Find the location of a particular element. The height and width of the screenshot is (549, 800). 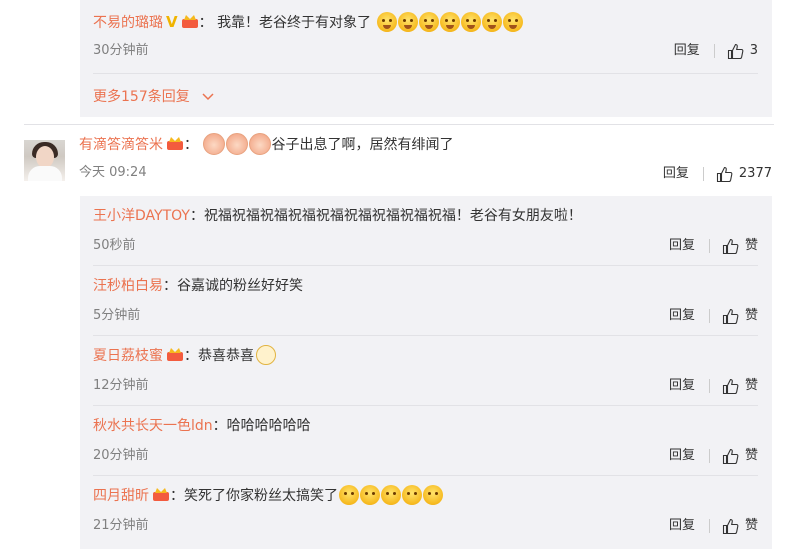

comment-separator is located at coordinates (399, 124).